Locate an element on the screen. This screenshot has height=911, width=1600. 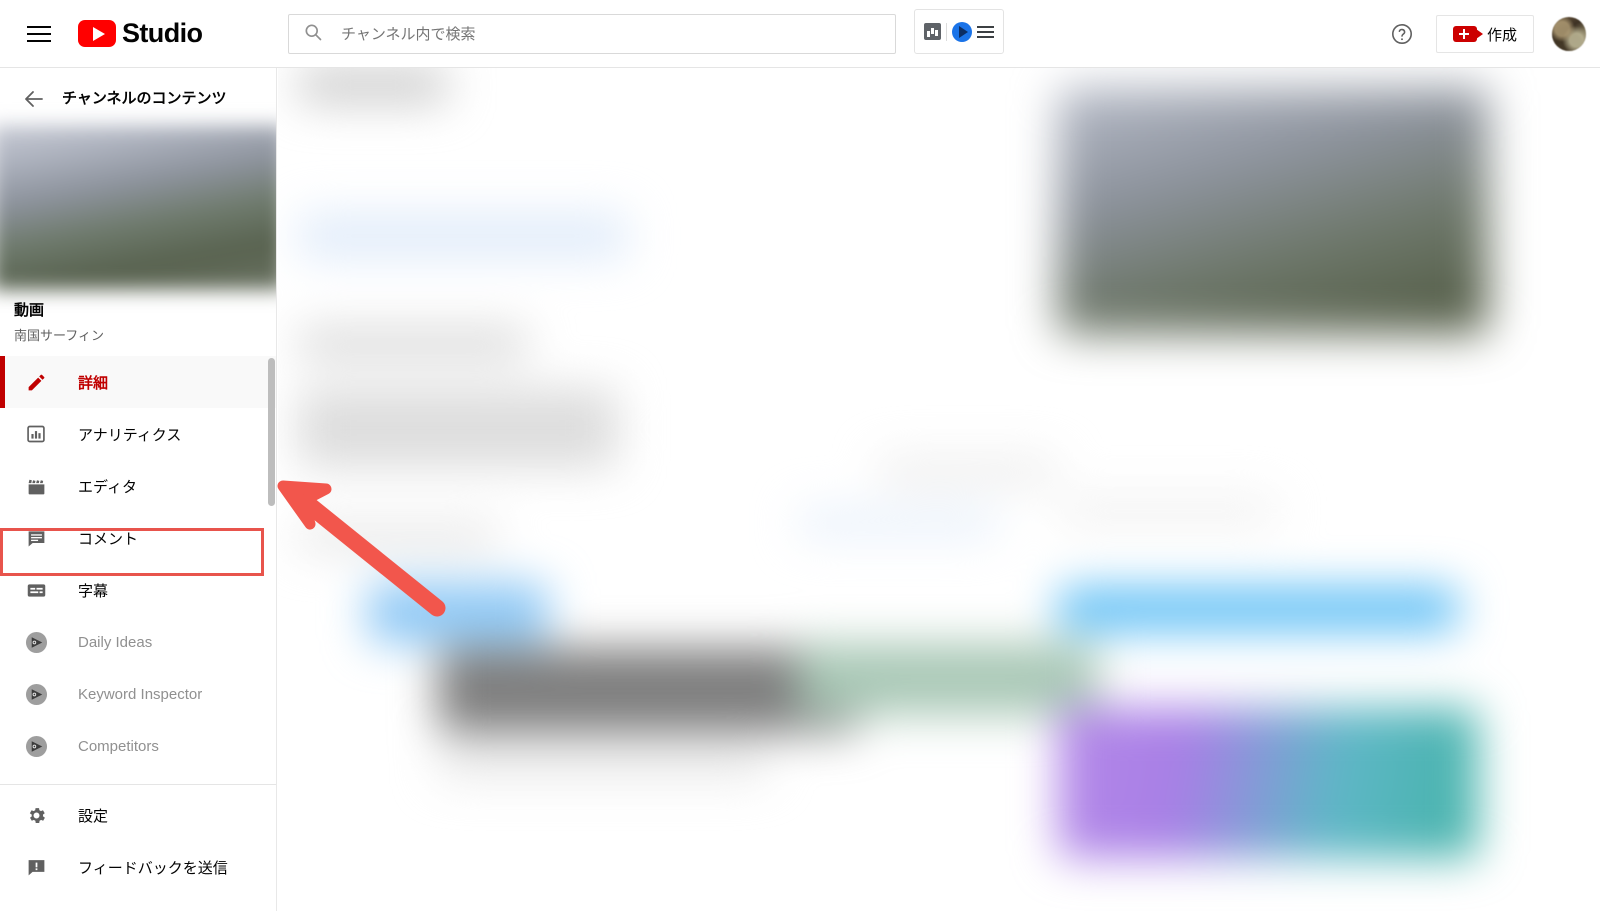
youtube-play-icon is located at coordinates (97, 33).